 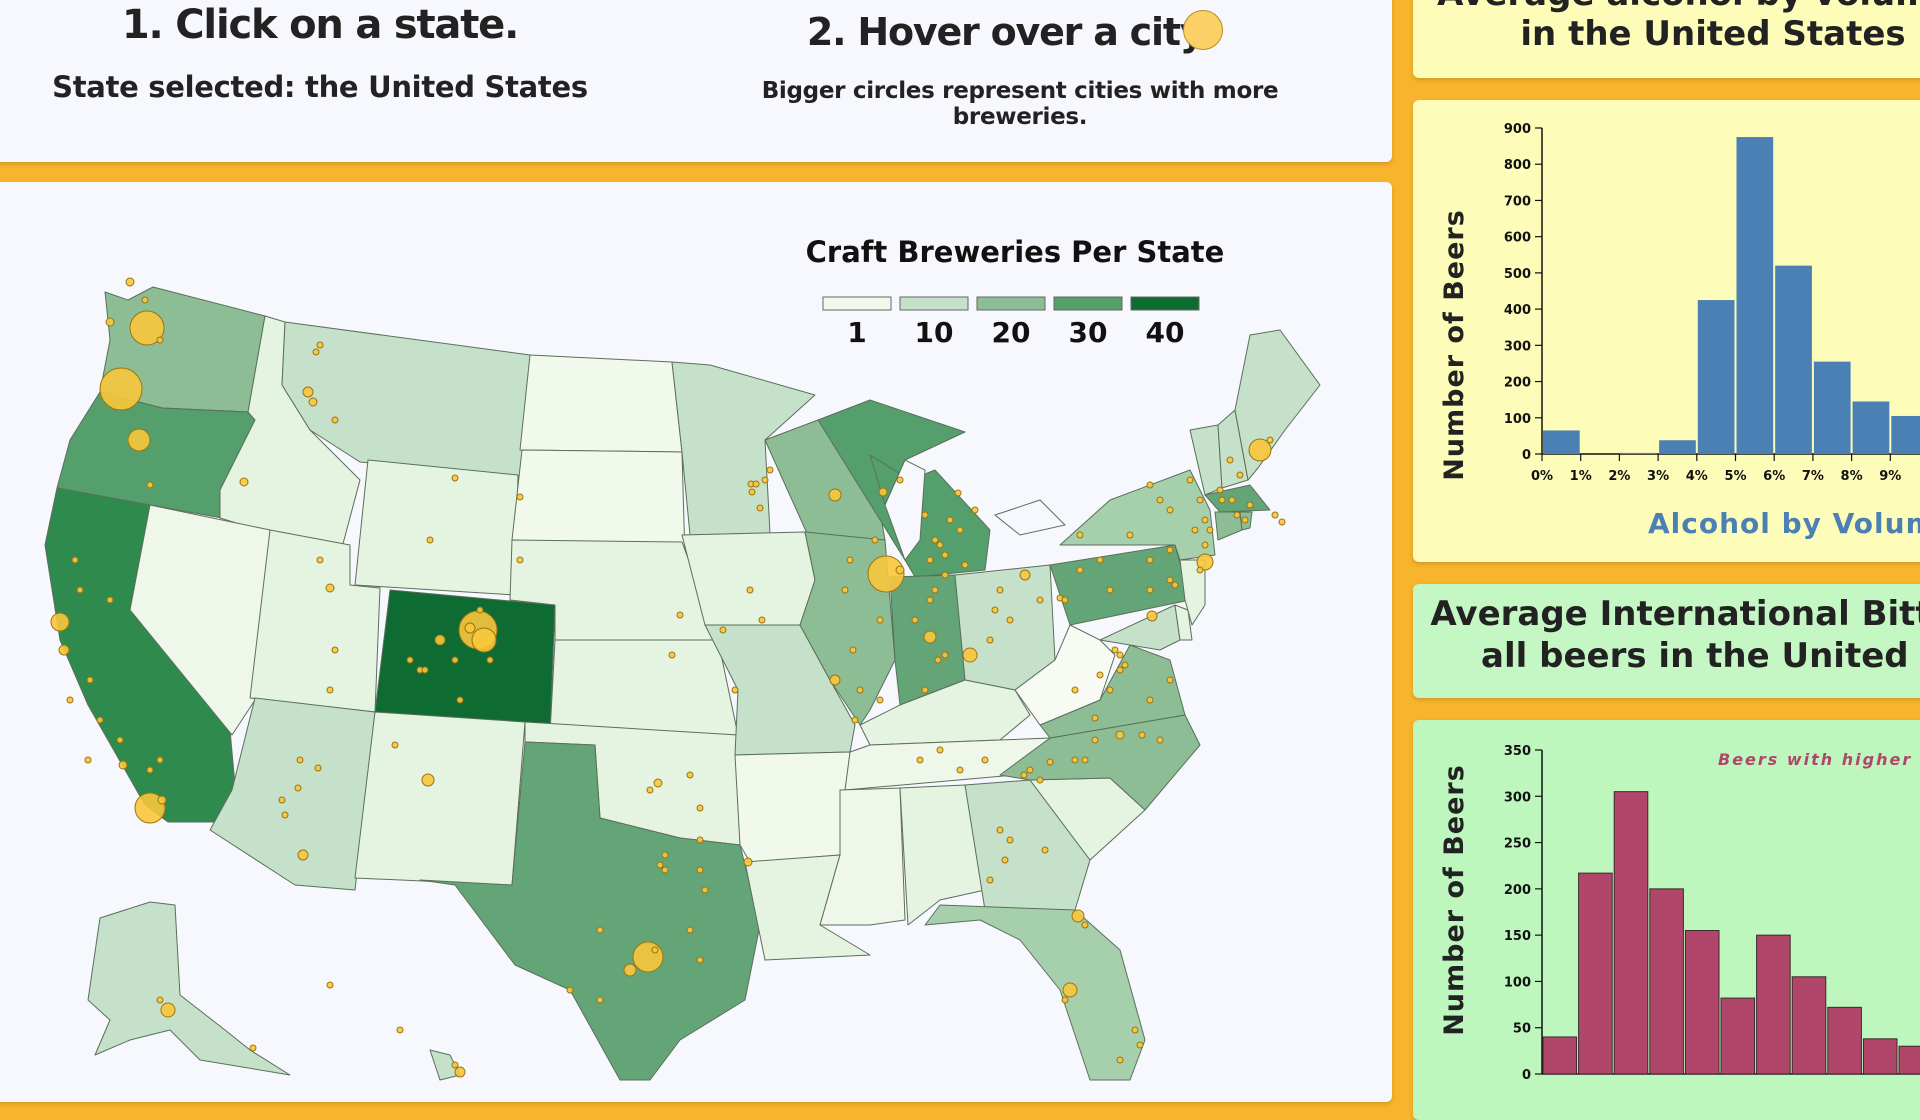 What do you see at coordinates (1137, 515) in the screenshot?
I see `state-new-york` at bounding box center [1137, 515].